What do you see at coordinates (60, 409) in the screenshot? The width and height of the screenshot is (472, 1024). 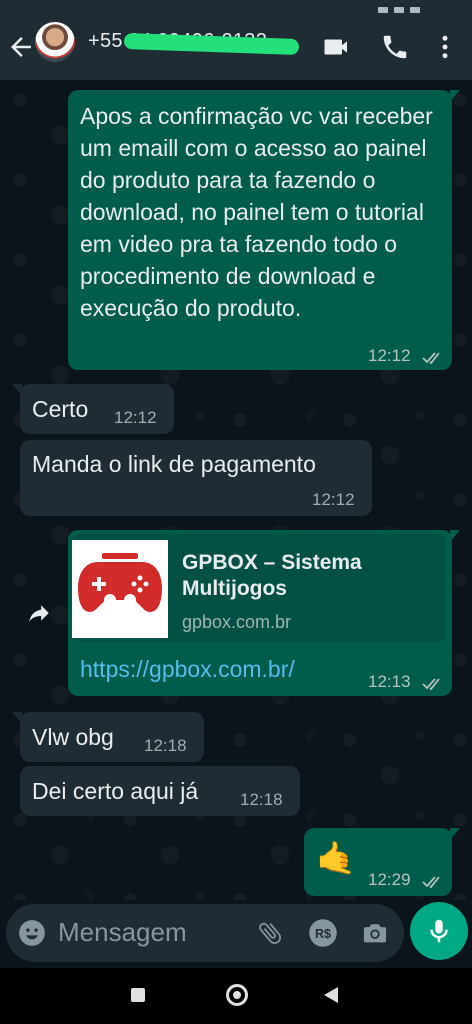 I see `message-text: Certo` at bounding box center [60, 409].